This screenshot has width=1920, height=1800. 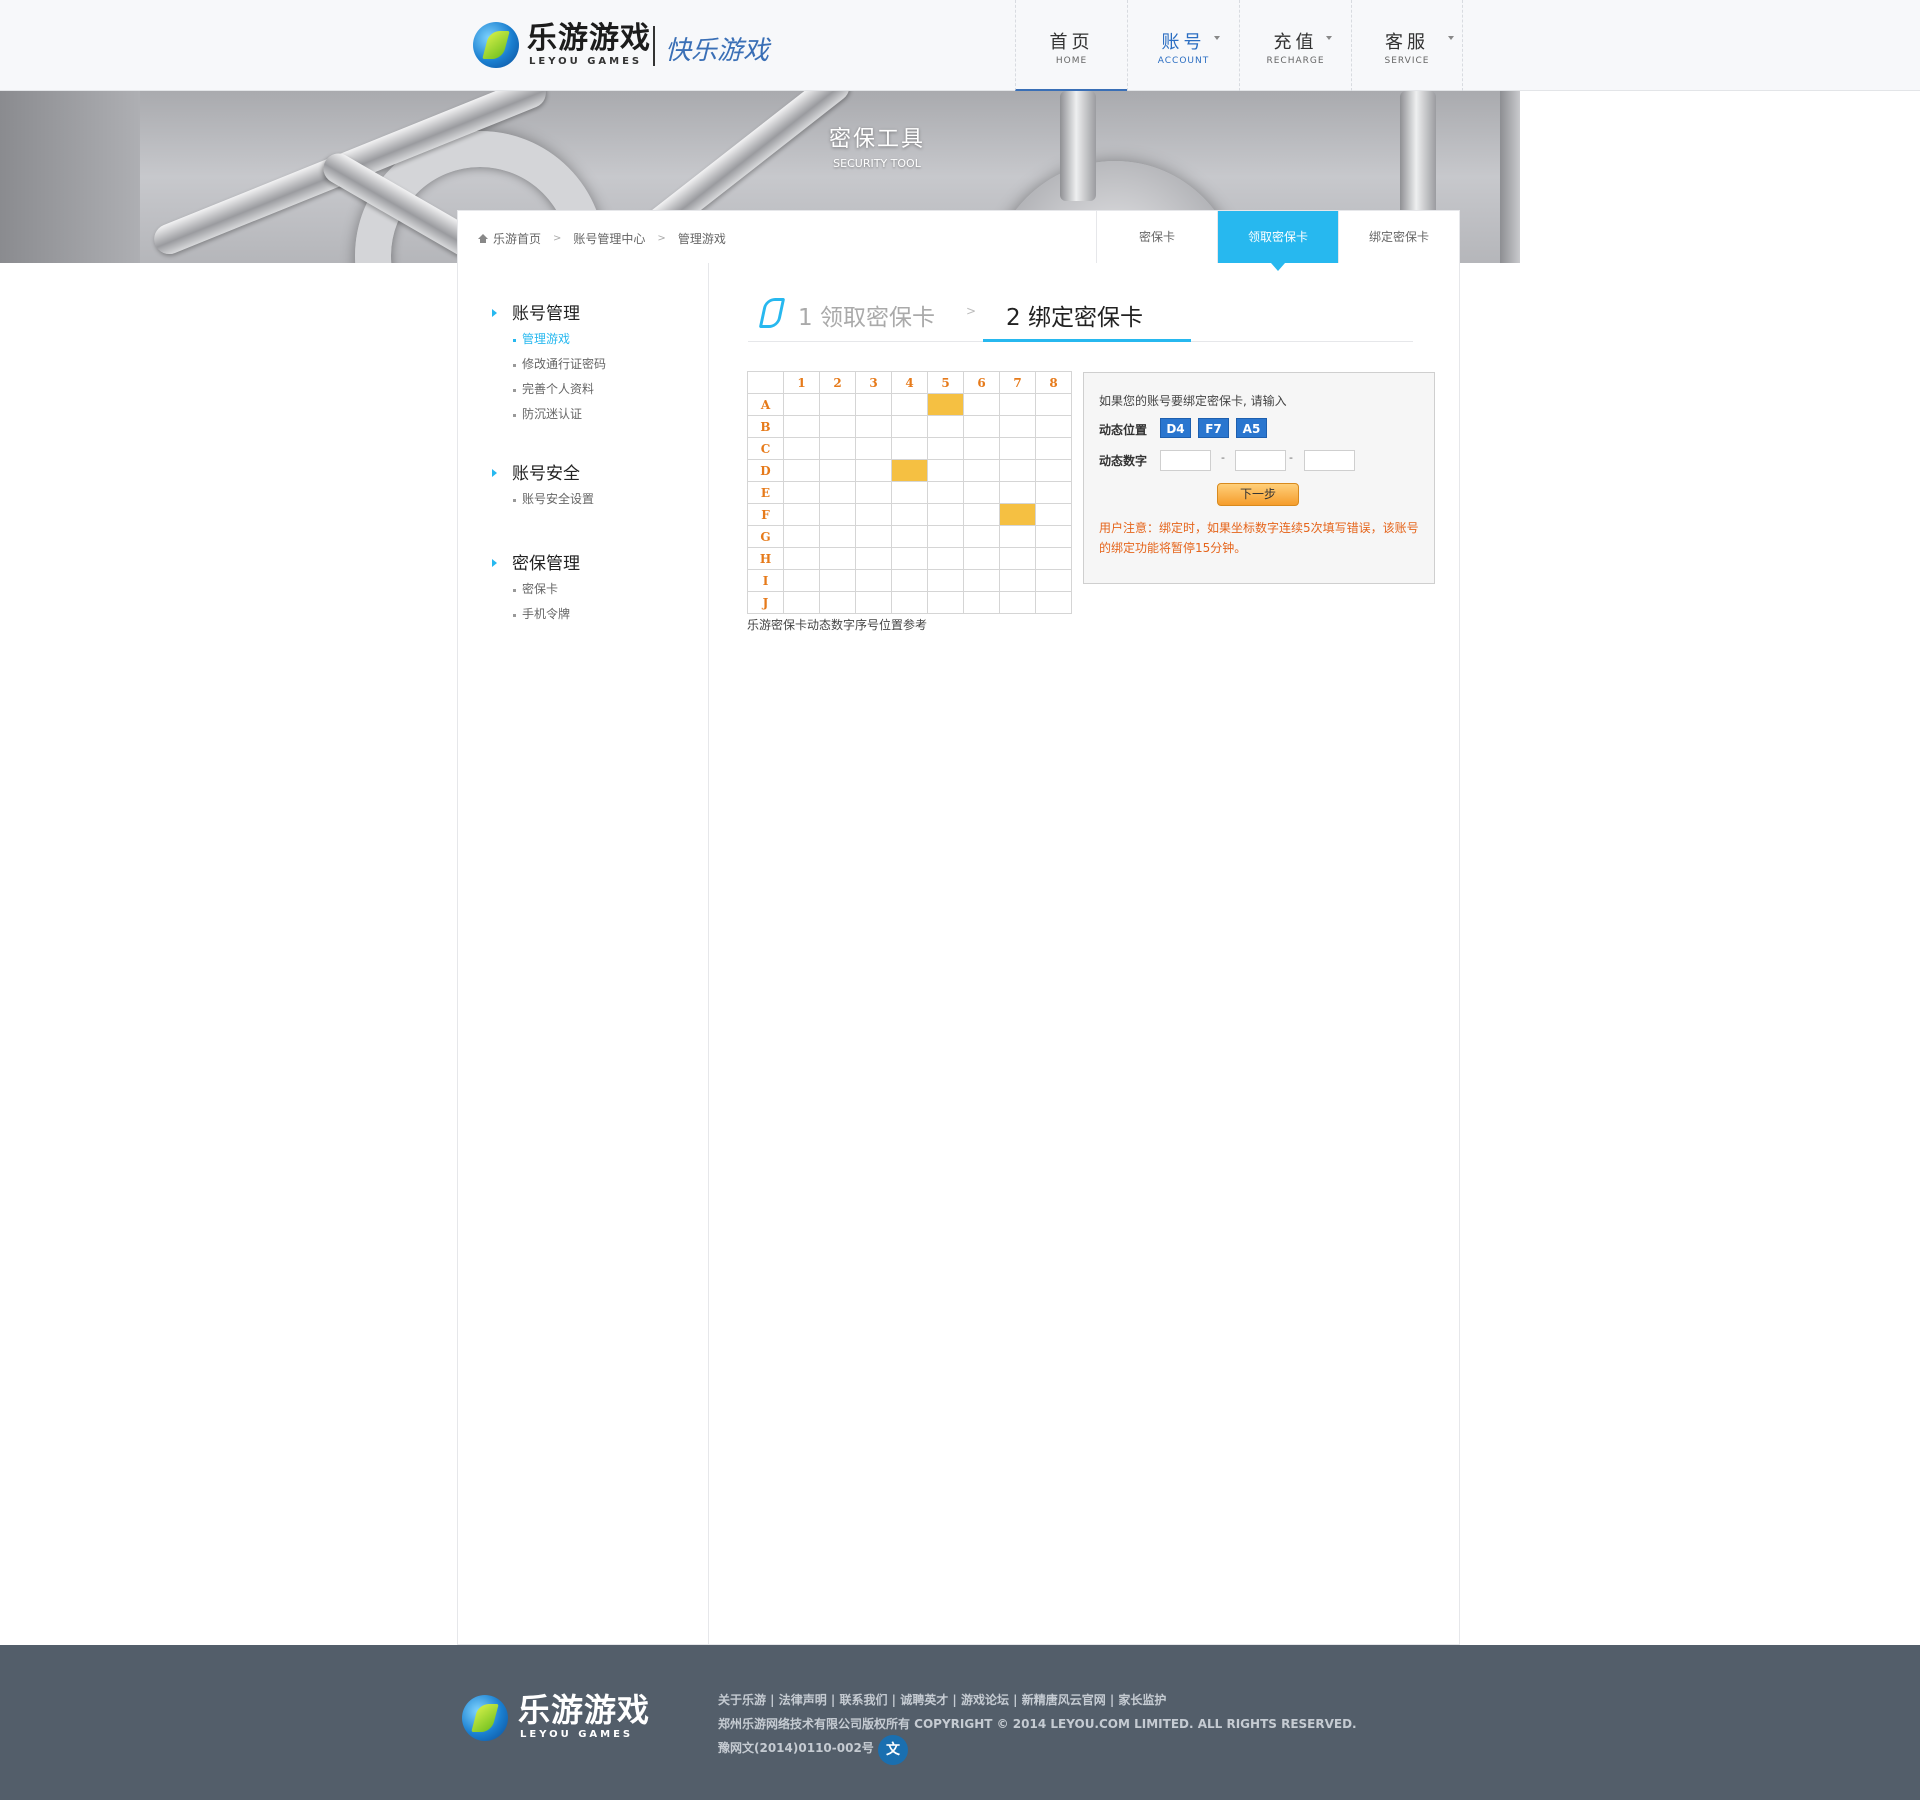 I want to click on home-icon, so click(x=483, y=238).